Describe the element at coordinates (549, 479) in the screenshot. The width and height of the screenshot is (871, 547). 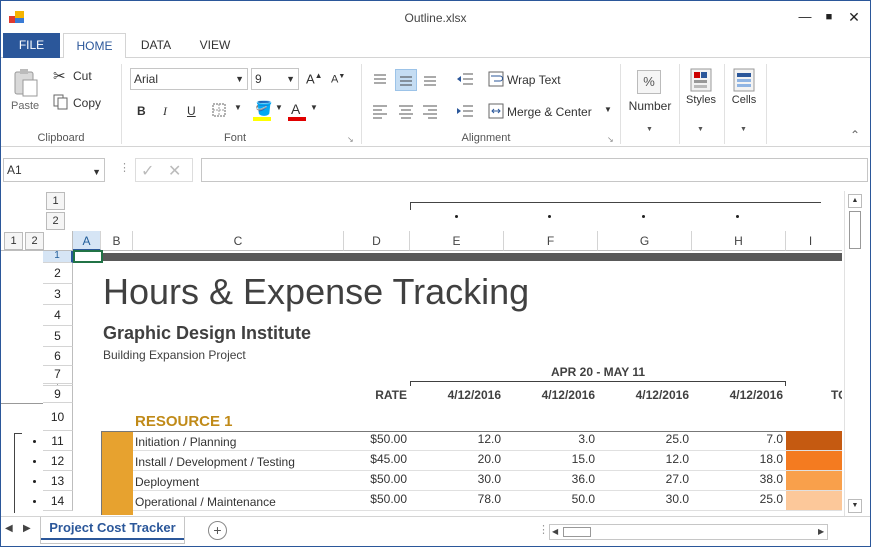
I see `item-hours: 36.0` at that location.